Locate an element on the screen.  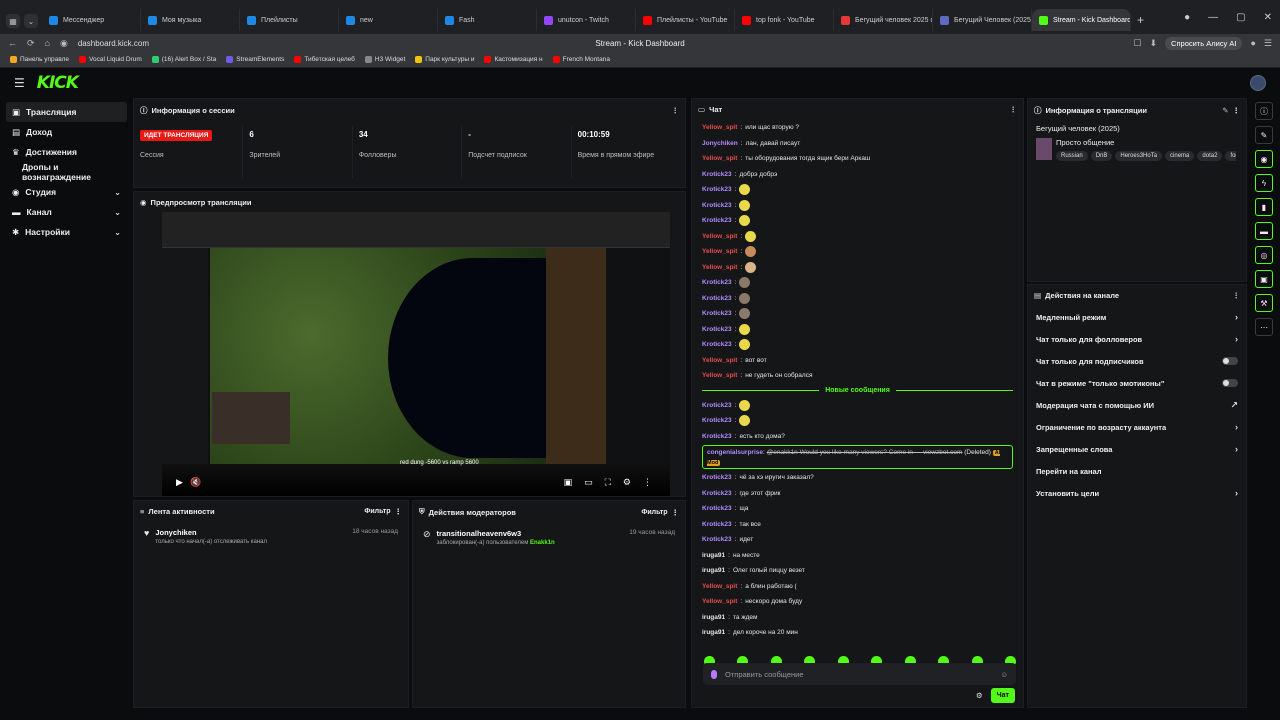
channel-action-item: Ограничение по возрасту аккаунта › is located at coordinates (1137, 427).